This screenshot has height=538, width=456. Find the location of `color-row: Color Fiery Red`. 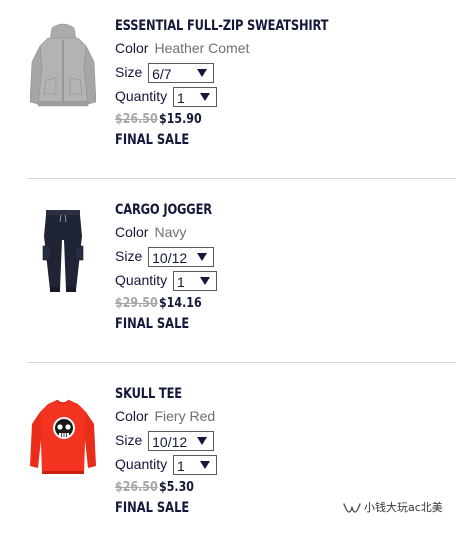

color-row: Color Fiery Red is located at coordinates (280, 416).